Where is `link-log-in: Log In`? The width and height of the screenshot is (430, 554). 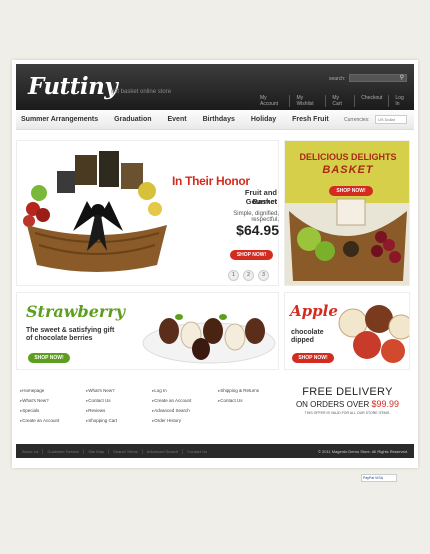
link-log-in: Log In is located at coordinates (401, 101).